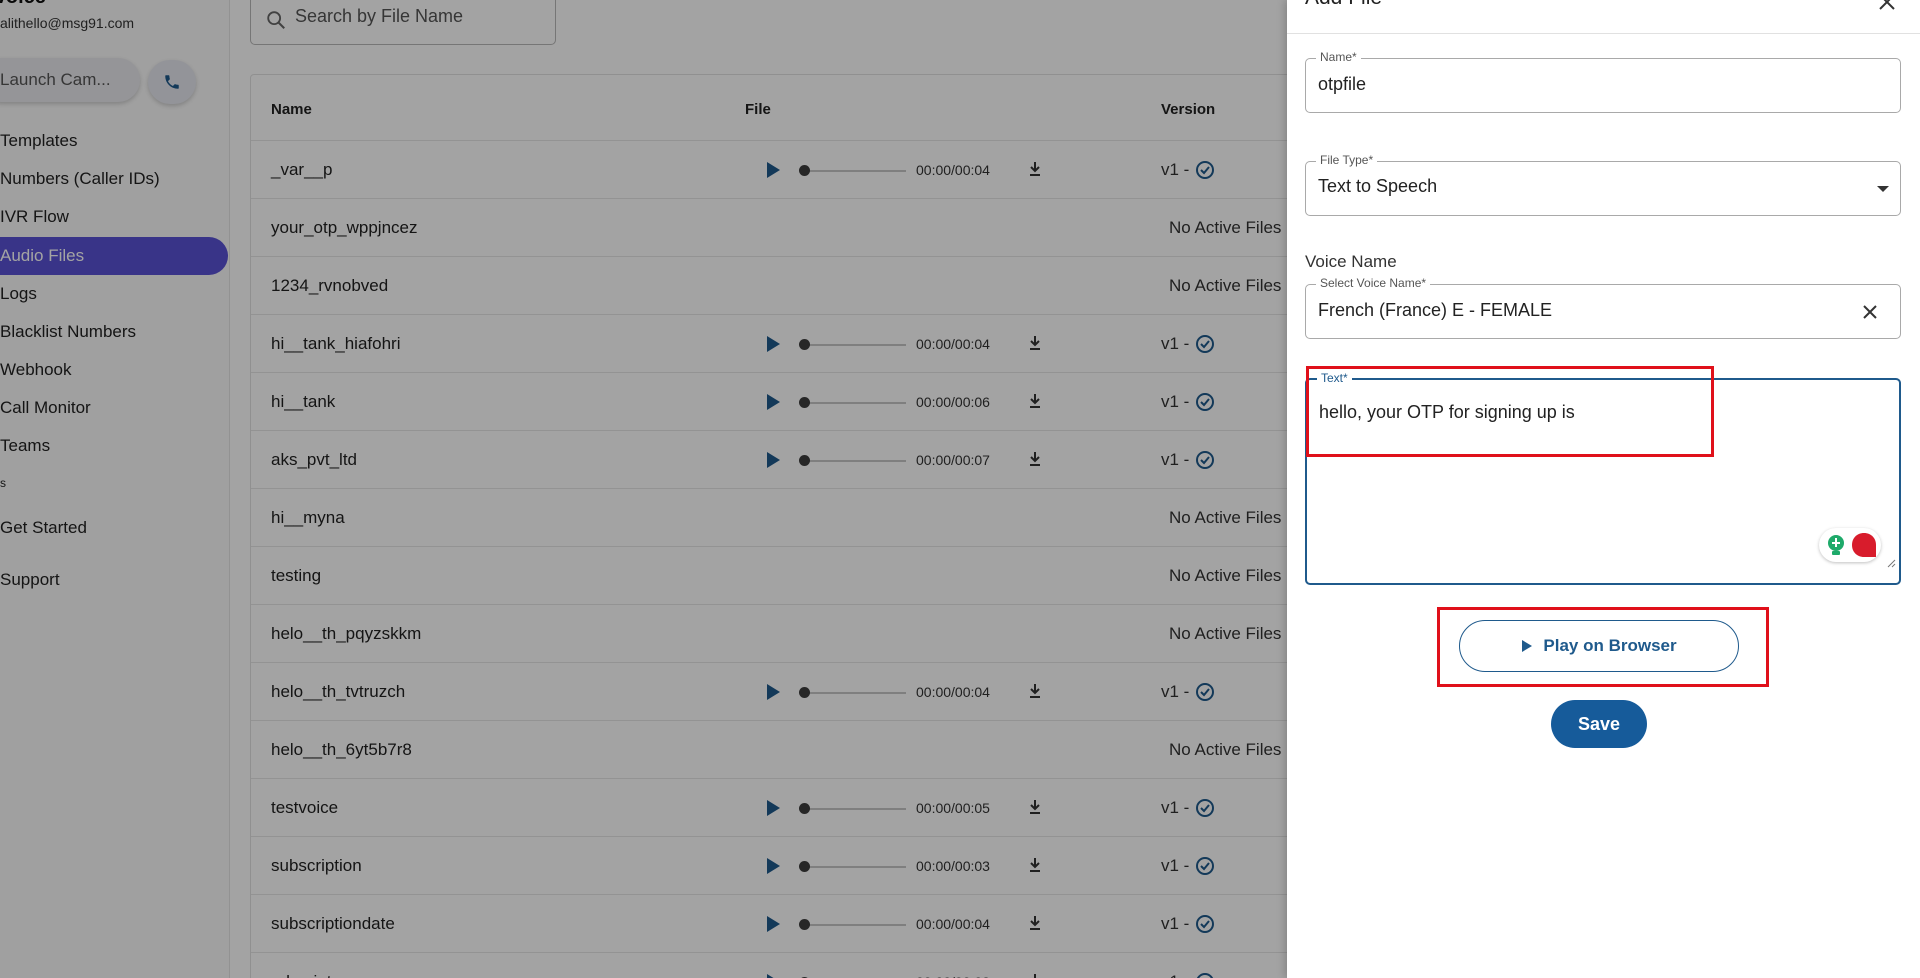  Describe the element at coordinates (1342, 84) in the screenshot. I see `name-field-value: otpfile` at that location.